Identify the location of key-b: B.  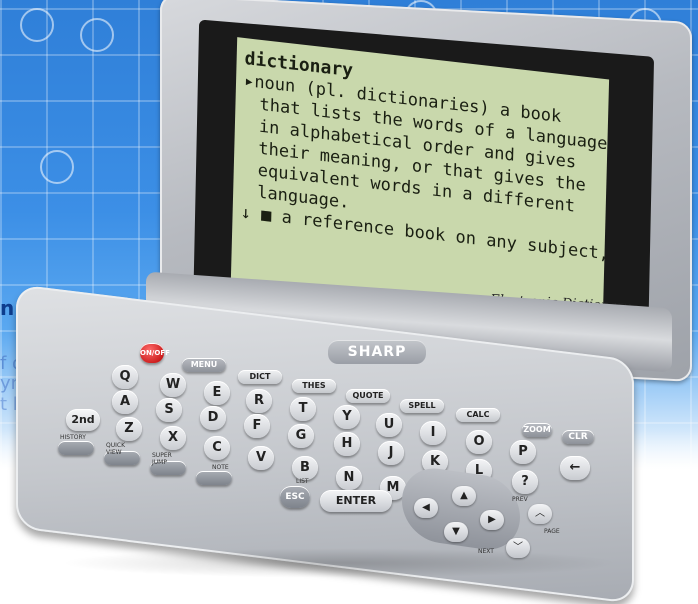
(305, 468).